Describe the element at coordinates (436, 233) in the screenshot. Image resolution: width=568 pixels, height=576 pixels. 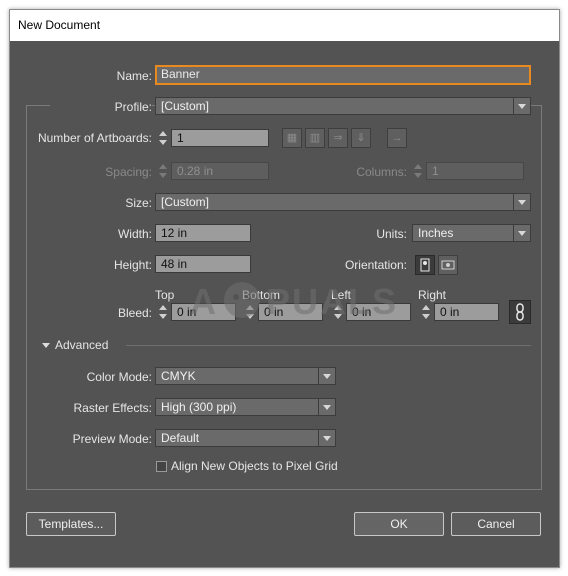
I see `units-value: Inches` at that location.